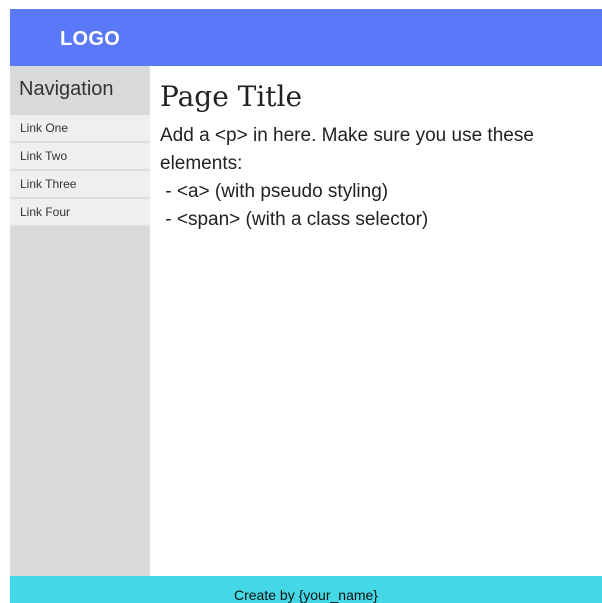  Describe the element at coordinates (231, 96) in the screenshot. I see `page-title: Page Title` at that location.